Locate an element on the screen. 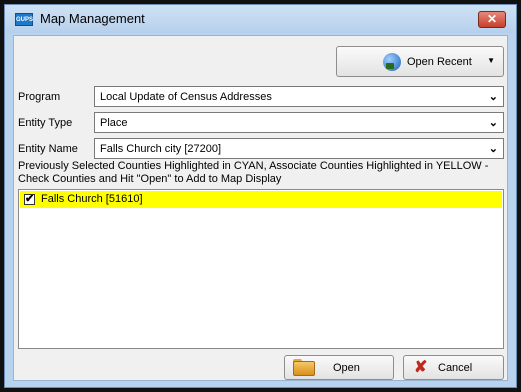  globe-icon is located at coordinates (392, 62).